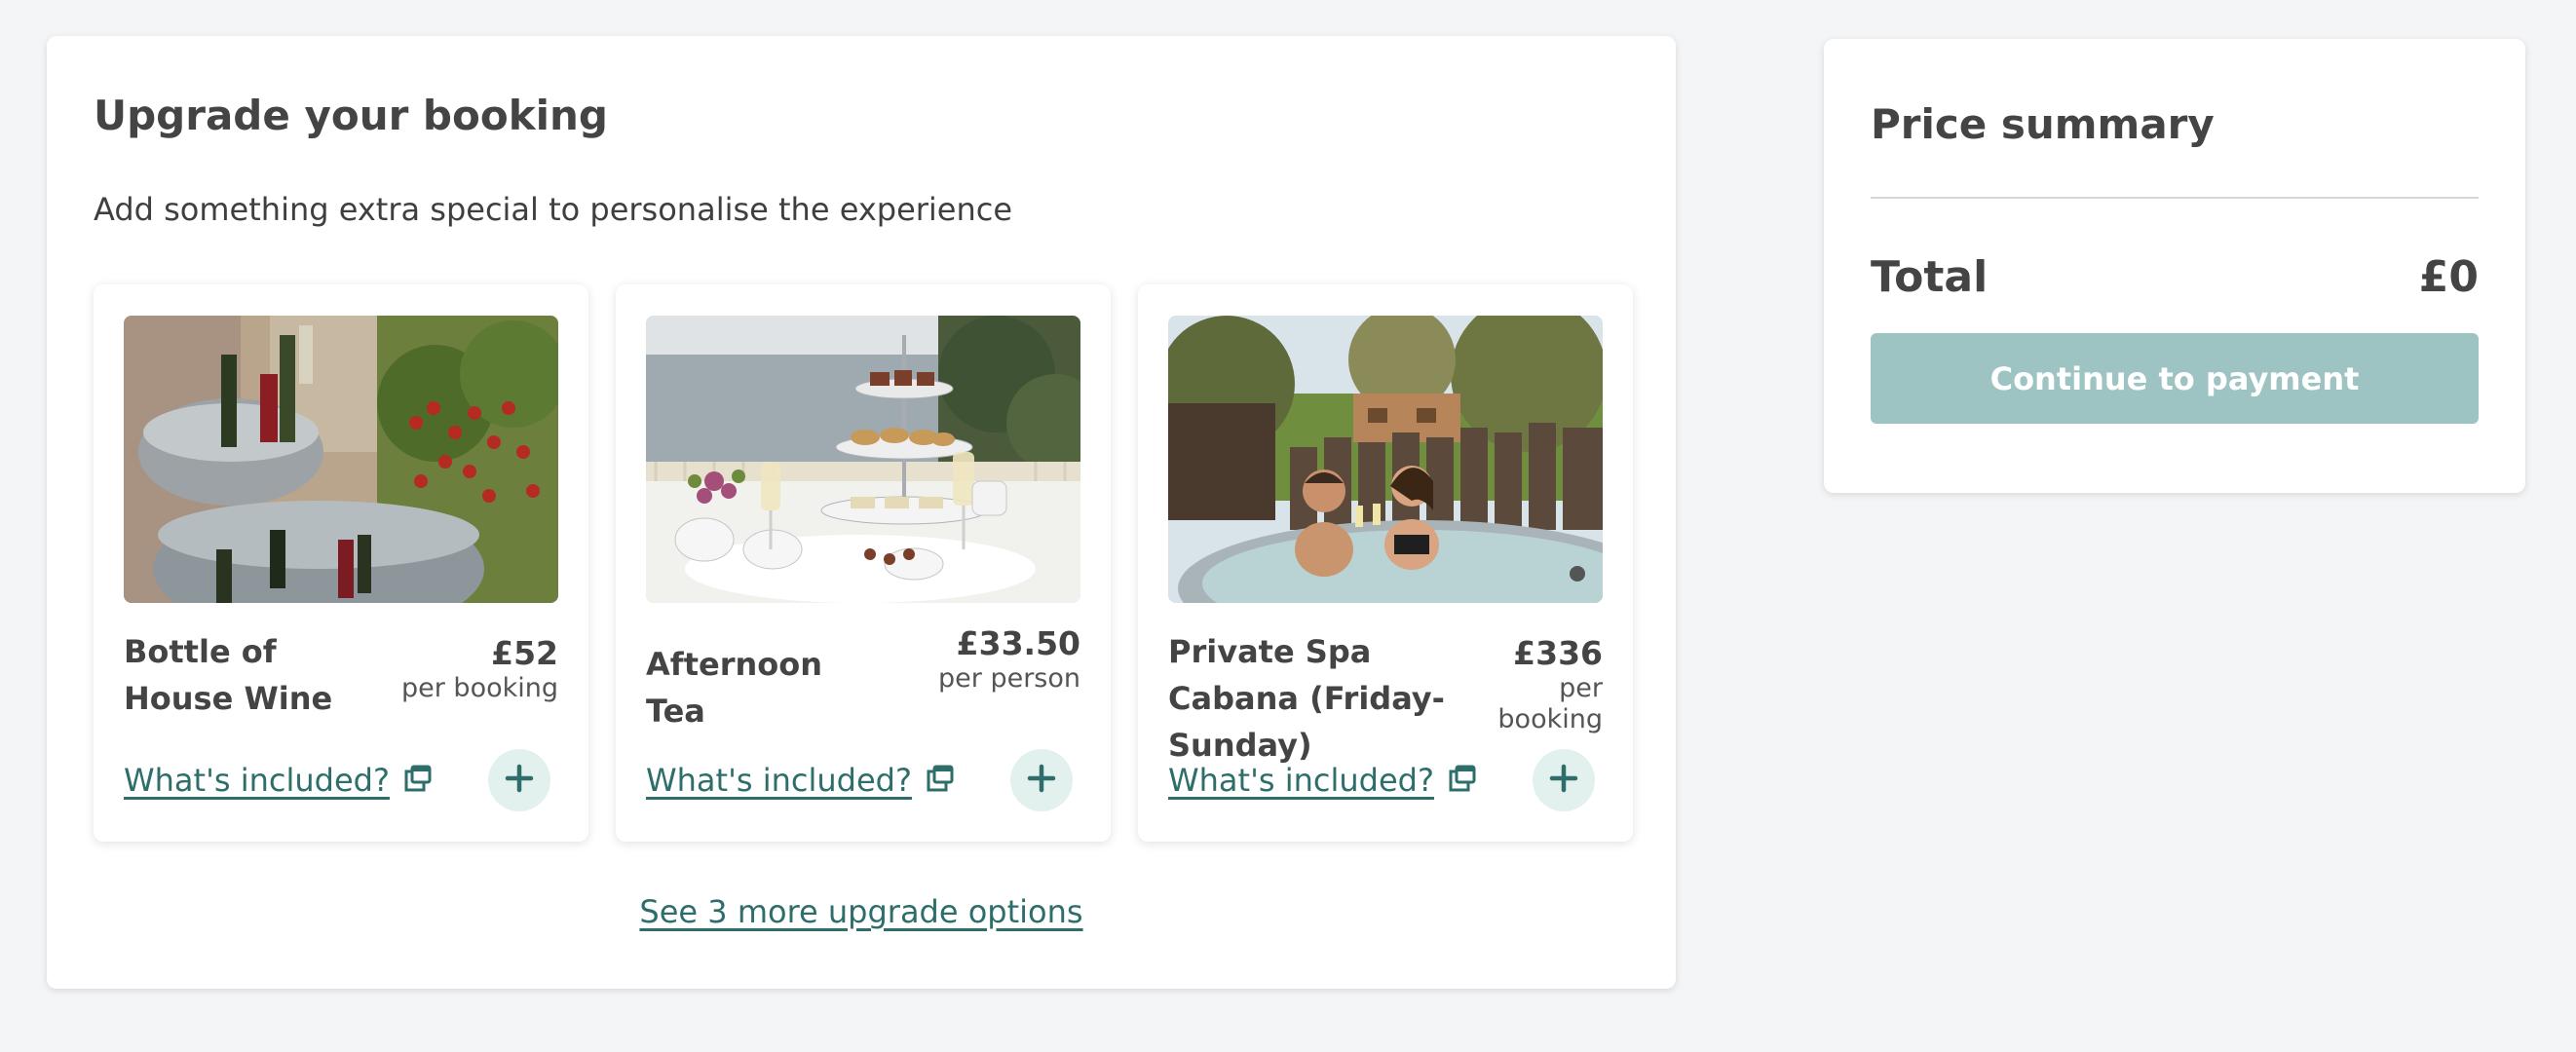  I want to click on summary-divider, so click(2175, 198).